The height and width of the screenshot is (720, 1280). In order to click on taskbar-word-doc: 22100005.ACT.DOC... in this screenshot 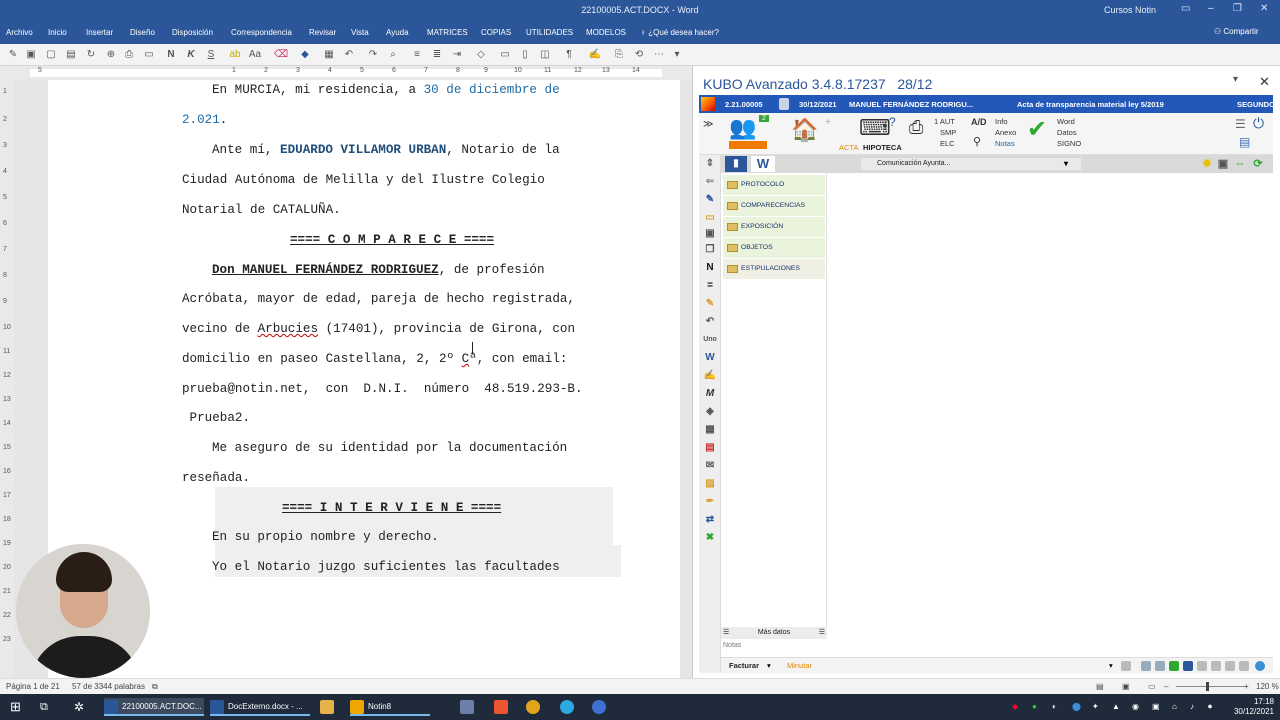, I will do `click(154, 707)`.